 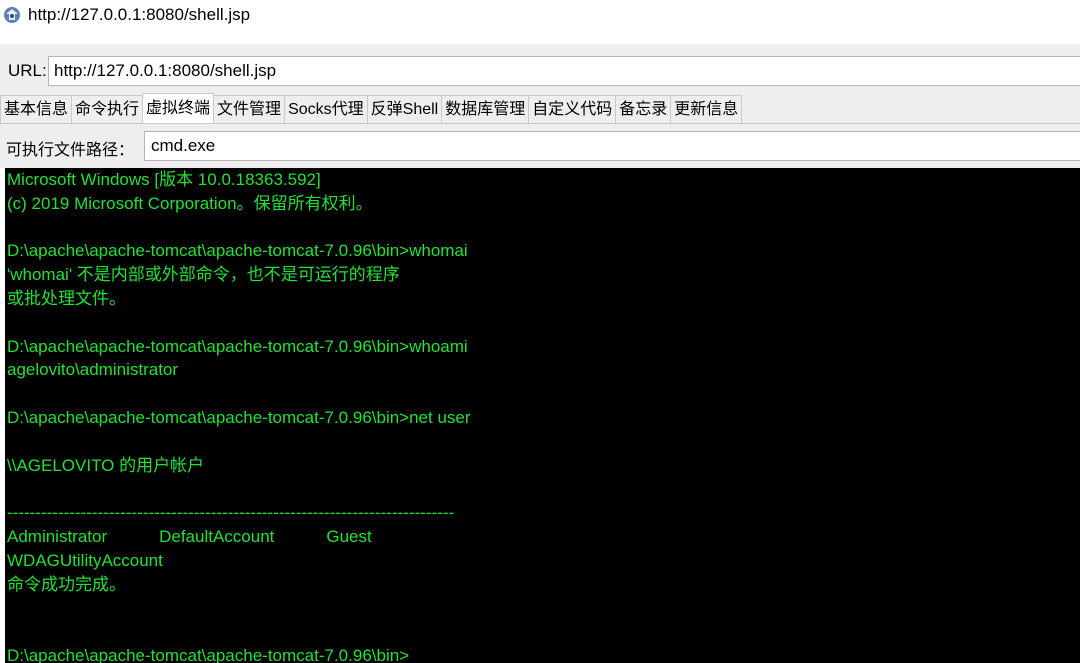 What do you see at coordinates (93, 370) in the screenshot?
I see `terminal-line: agelovito\administrator` at bounding box center [93, 370].